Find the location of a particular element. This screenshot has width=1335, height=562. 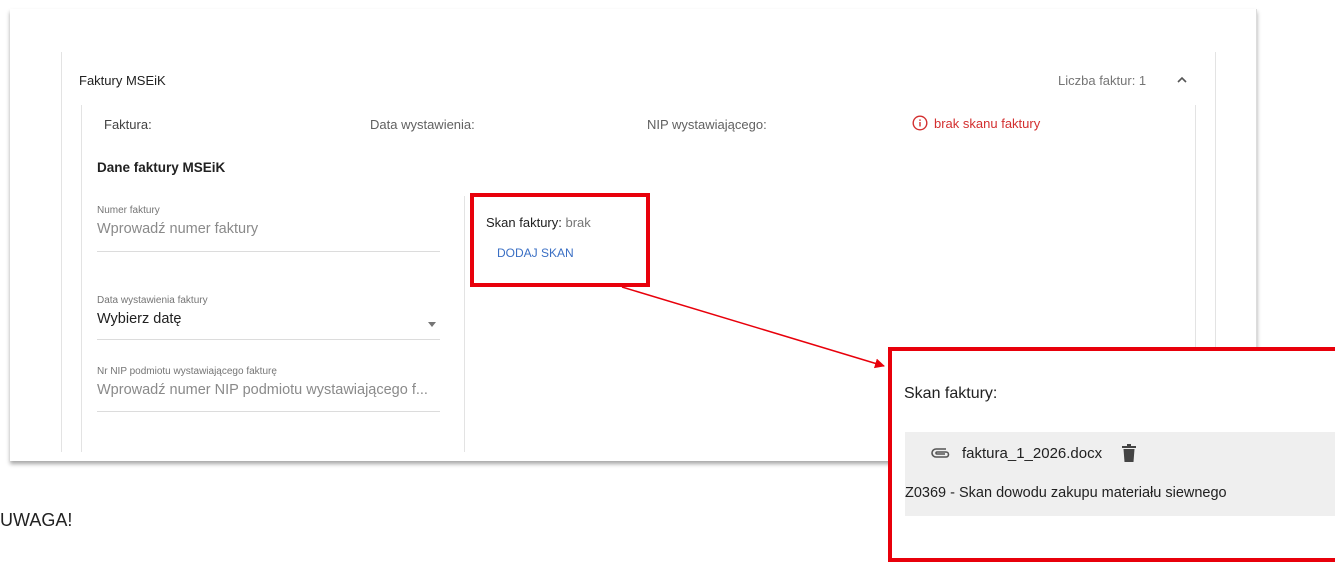

zoom-scan-title: Skan faktury: is located at coordinates (951, 393).